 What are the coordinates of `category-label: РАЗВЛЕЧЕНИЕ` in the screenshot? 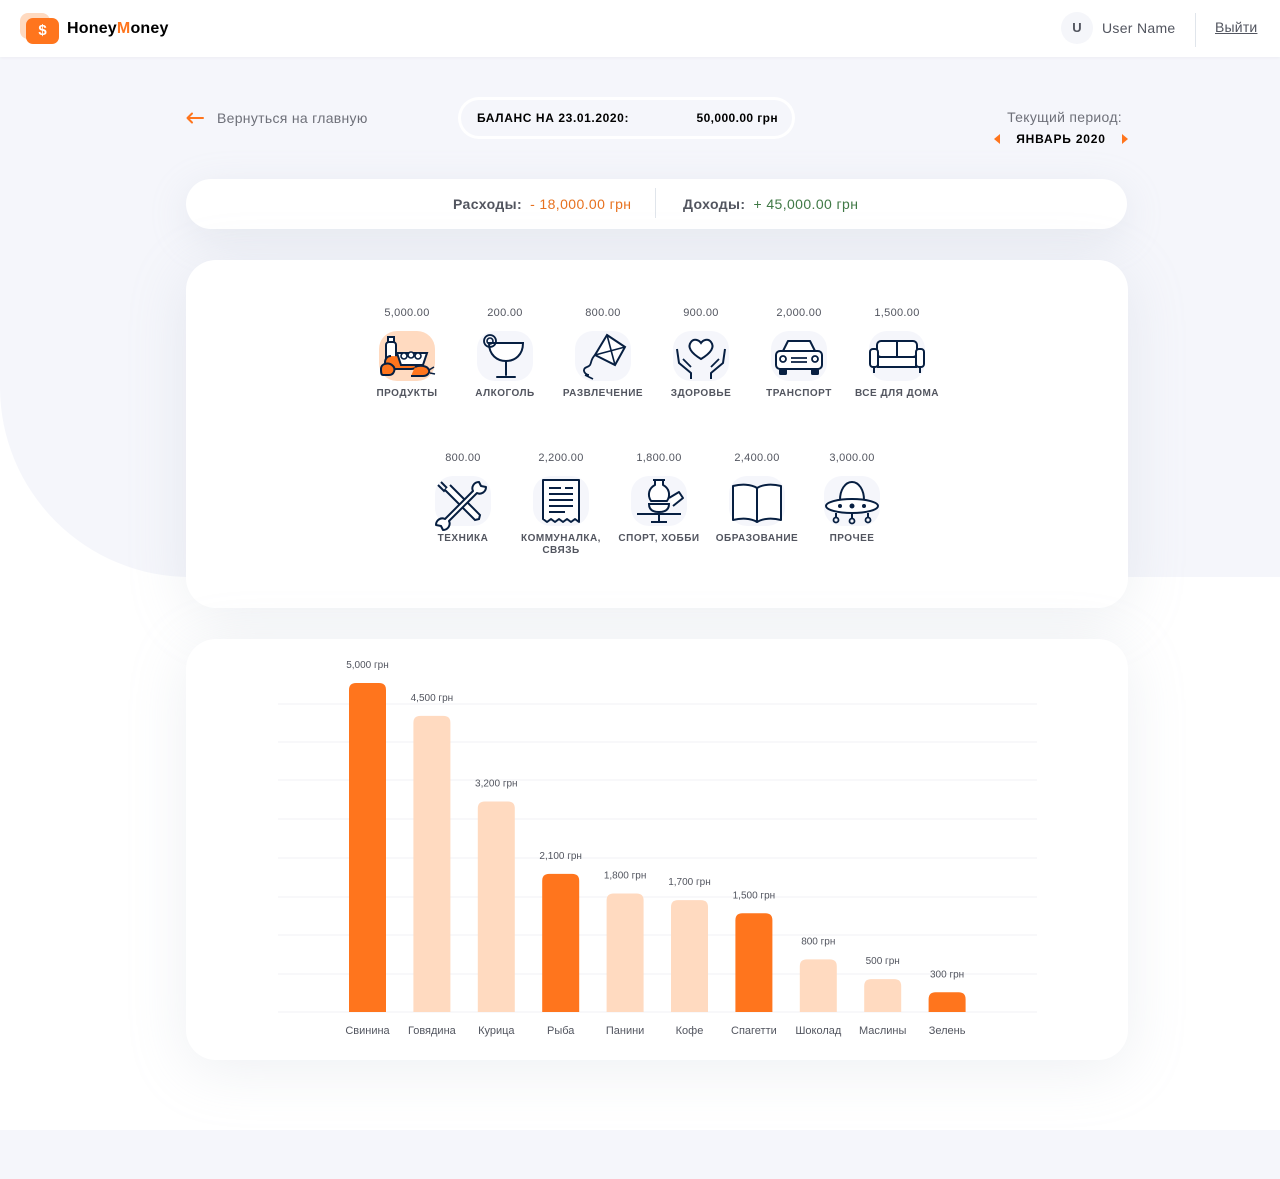 It's located at (603, 393).